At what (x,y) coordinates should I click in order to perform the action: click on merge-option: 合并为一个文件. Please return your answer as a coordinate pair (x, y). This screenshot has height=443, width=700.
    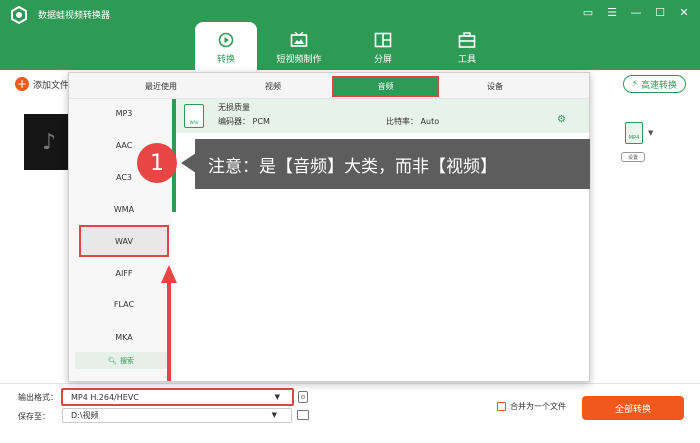
    Looking at the image, I should click on (531, 406).